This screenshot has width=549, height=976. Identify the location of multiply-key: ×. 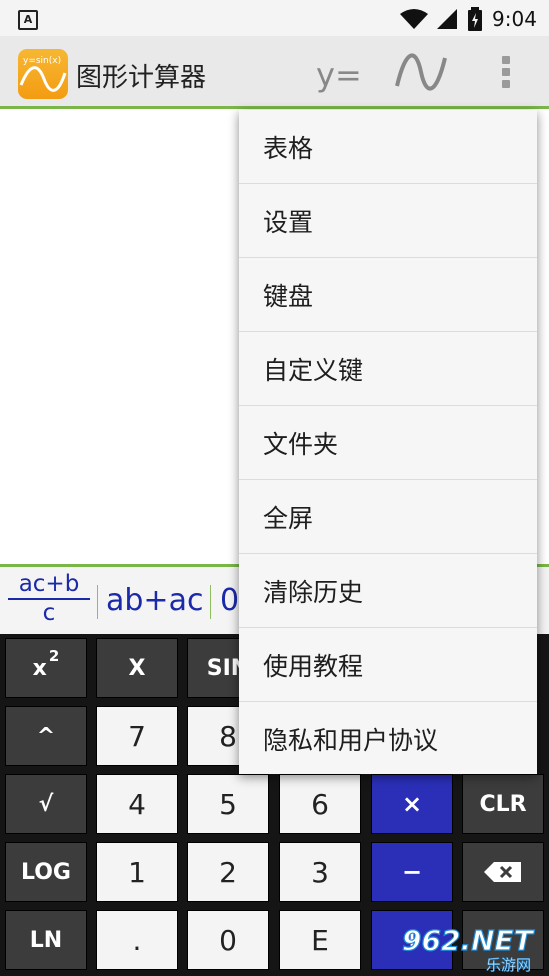
(412, 804).